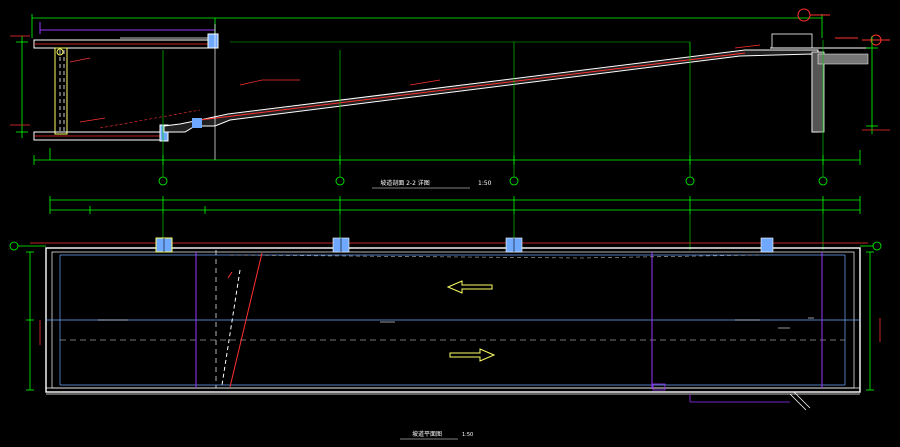  Describe the element at coordinates (126, 41) in the screenshot. I see `upper-slab` at that location.